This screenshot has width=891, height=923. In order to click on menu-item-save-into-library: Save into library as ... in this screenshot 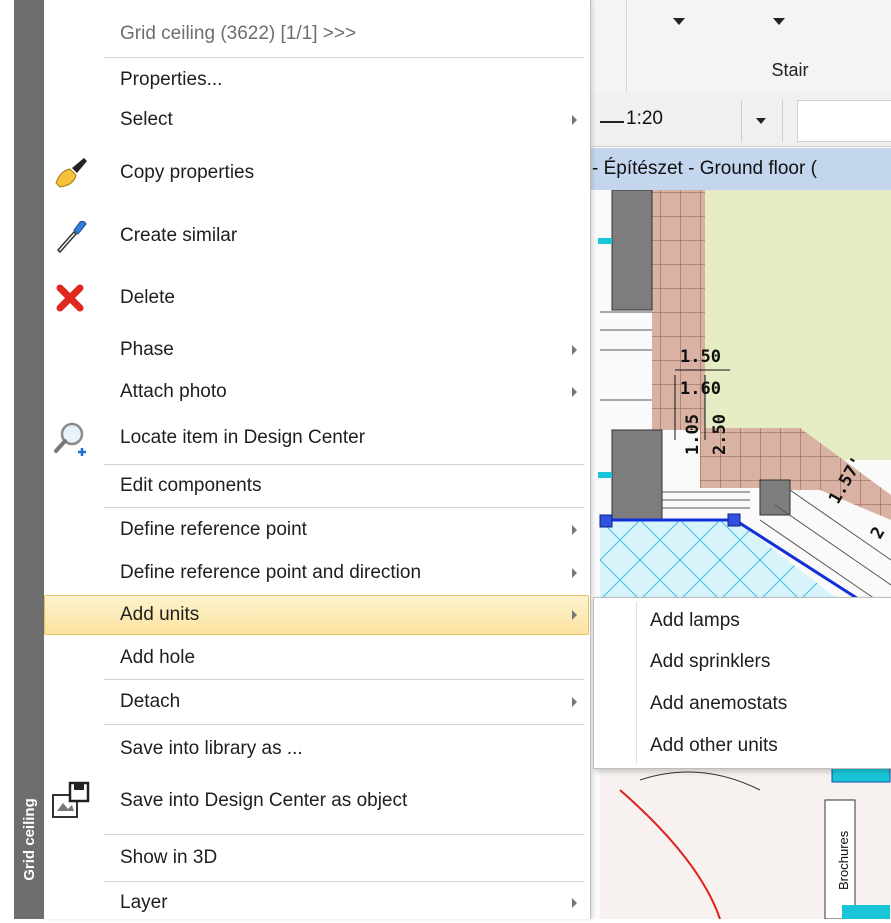, I will do `click(316, 749)`.